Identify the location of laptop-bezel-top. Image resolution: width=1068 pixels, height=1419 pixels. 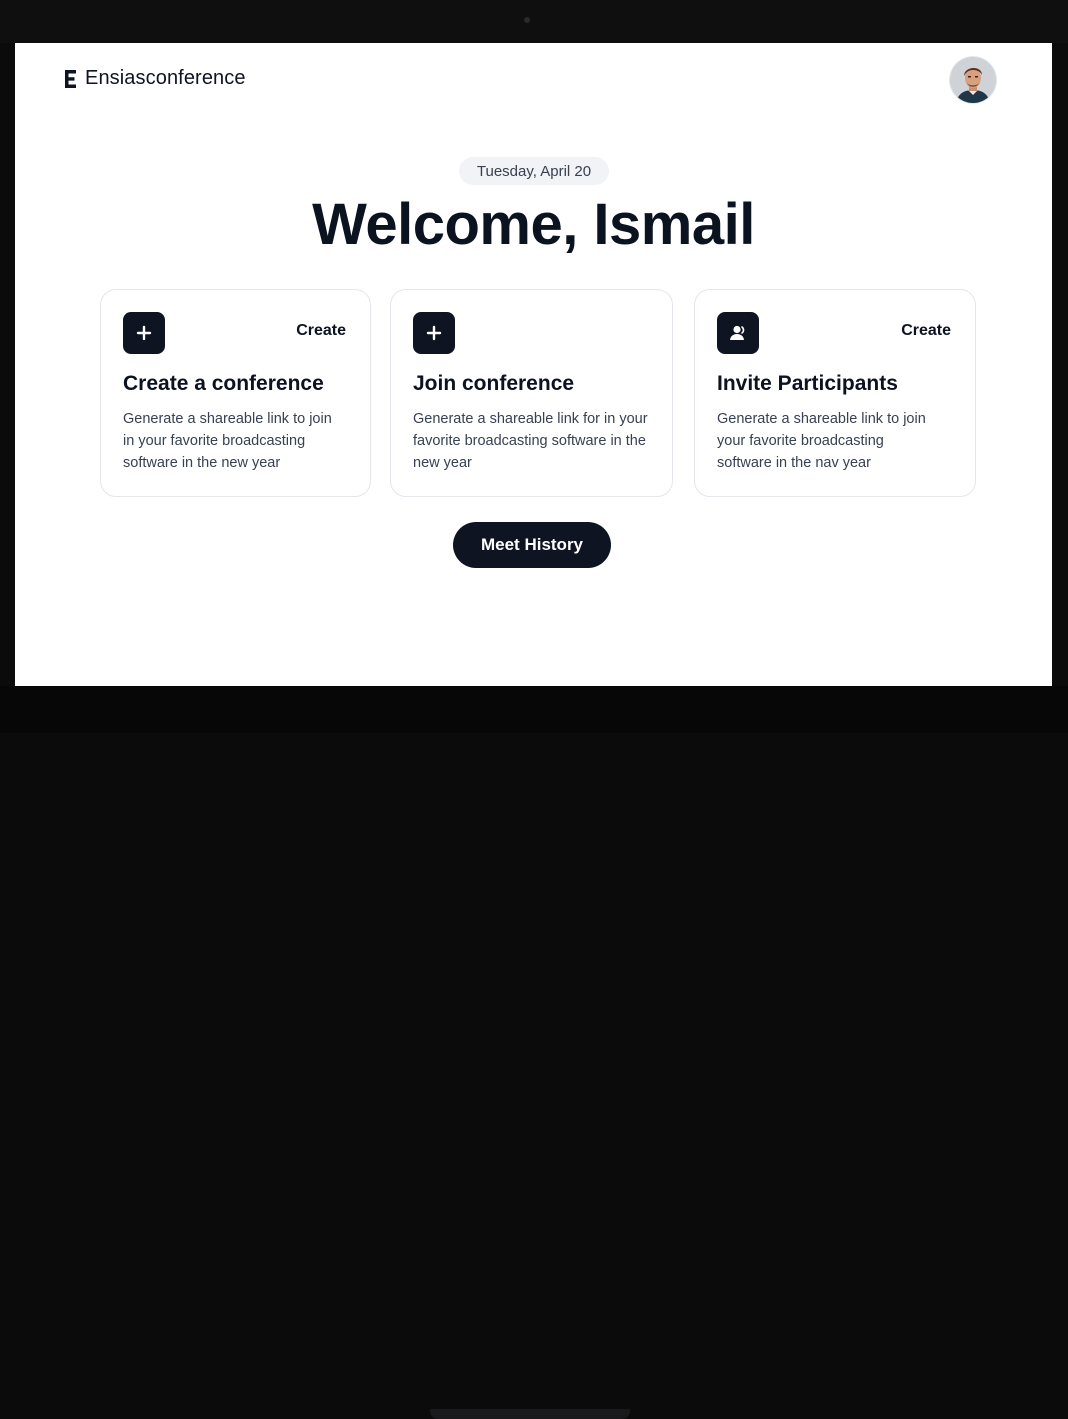
(534, 21).